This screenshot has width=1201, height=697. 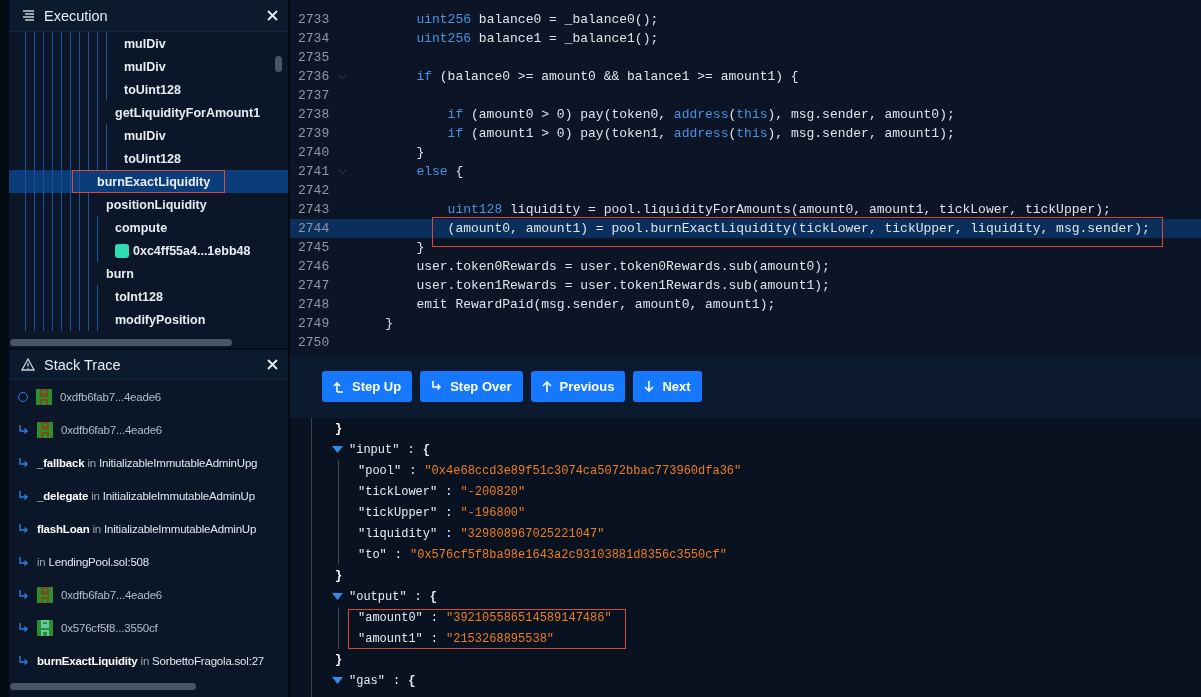 What do you see at coordinates (374, 449) in the screenshot?
I see `json-key: "input"` at bounding box center [374, 449].